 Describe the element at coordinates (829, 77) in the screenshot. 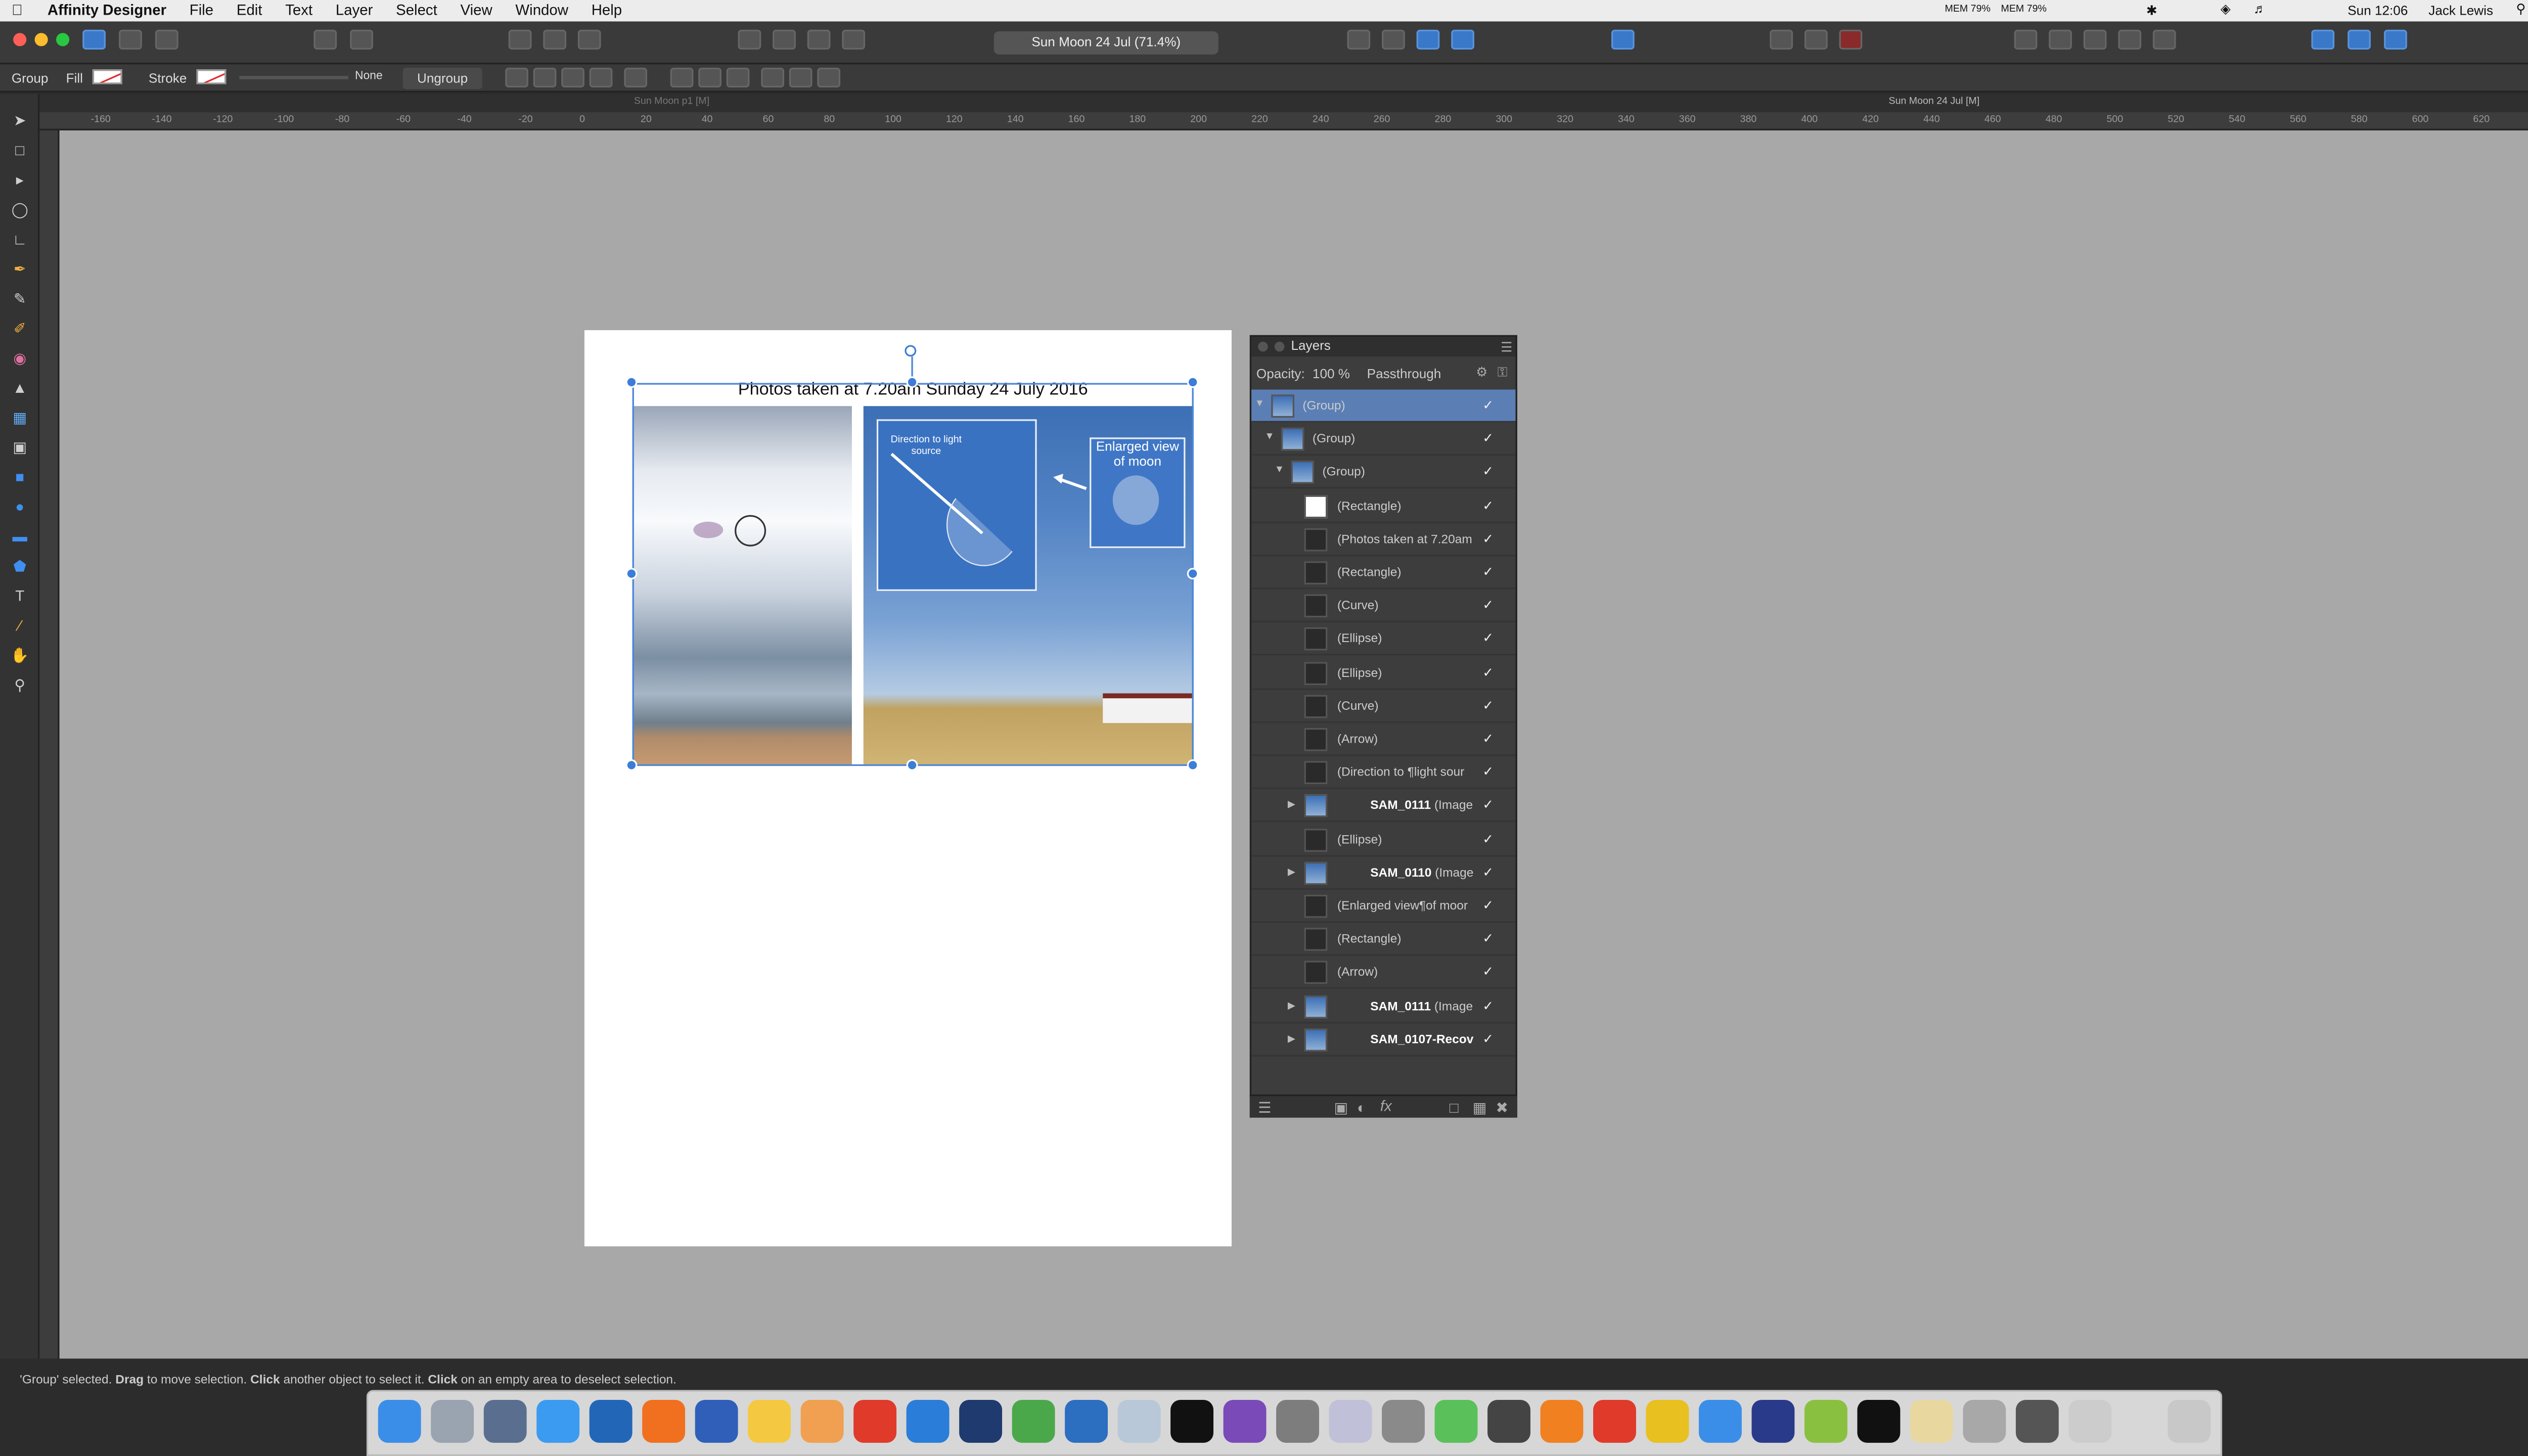

I see `align-bottom-icon` at that location.